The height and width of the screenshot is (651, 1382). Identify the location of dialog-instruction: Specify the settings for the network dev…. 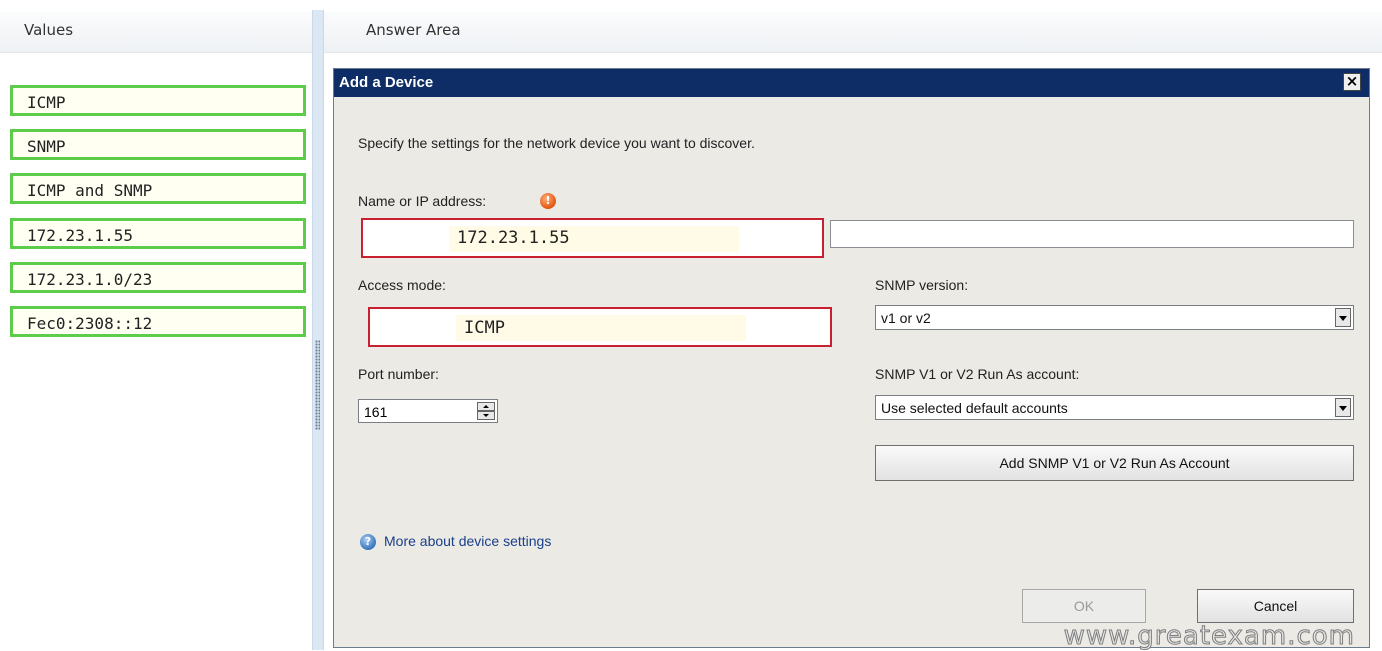
(556, 143).